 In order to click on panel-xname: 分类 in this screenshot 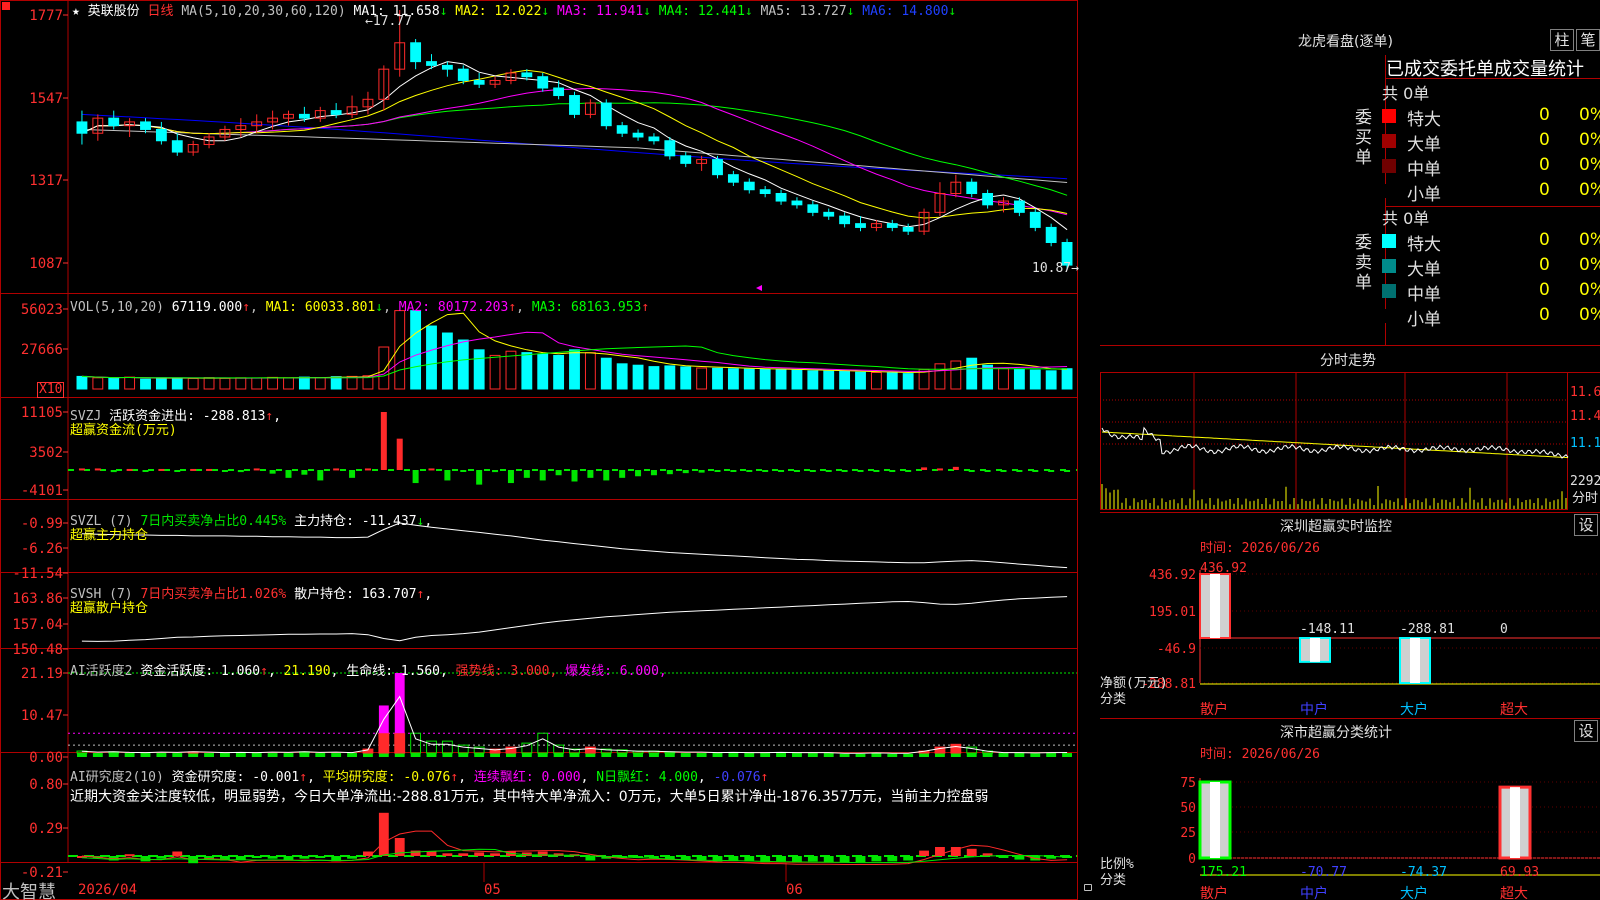, I will do `click(1113, 699)`.